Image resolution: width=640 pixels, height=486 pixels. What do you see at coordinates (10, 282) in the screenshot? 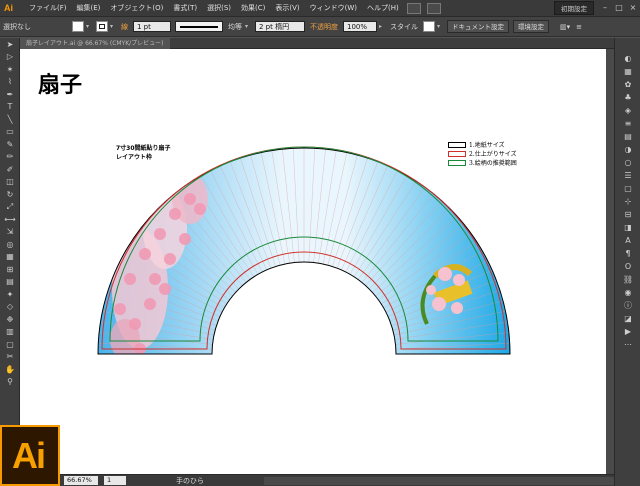
I see `gradient-icon: ▤` at bounding box center [10, 282].